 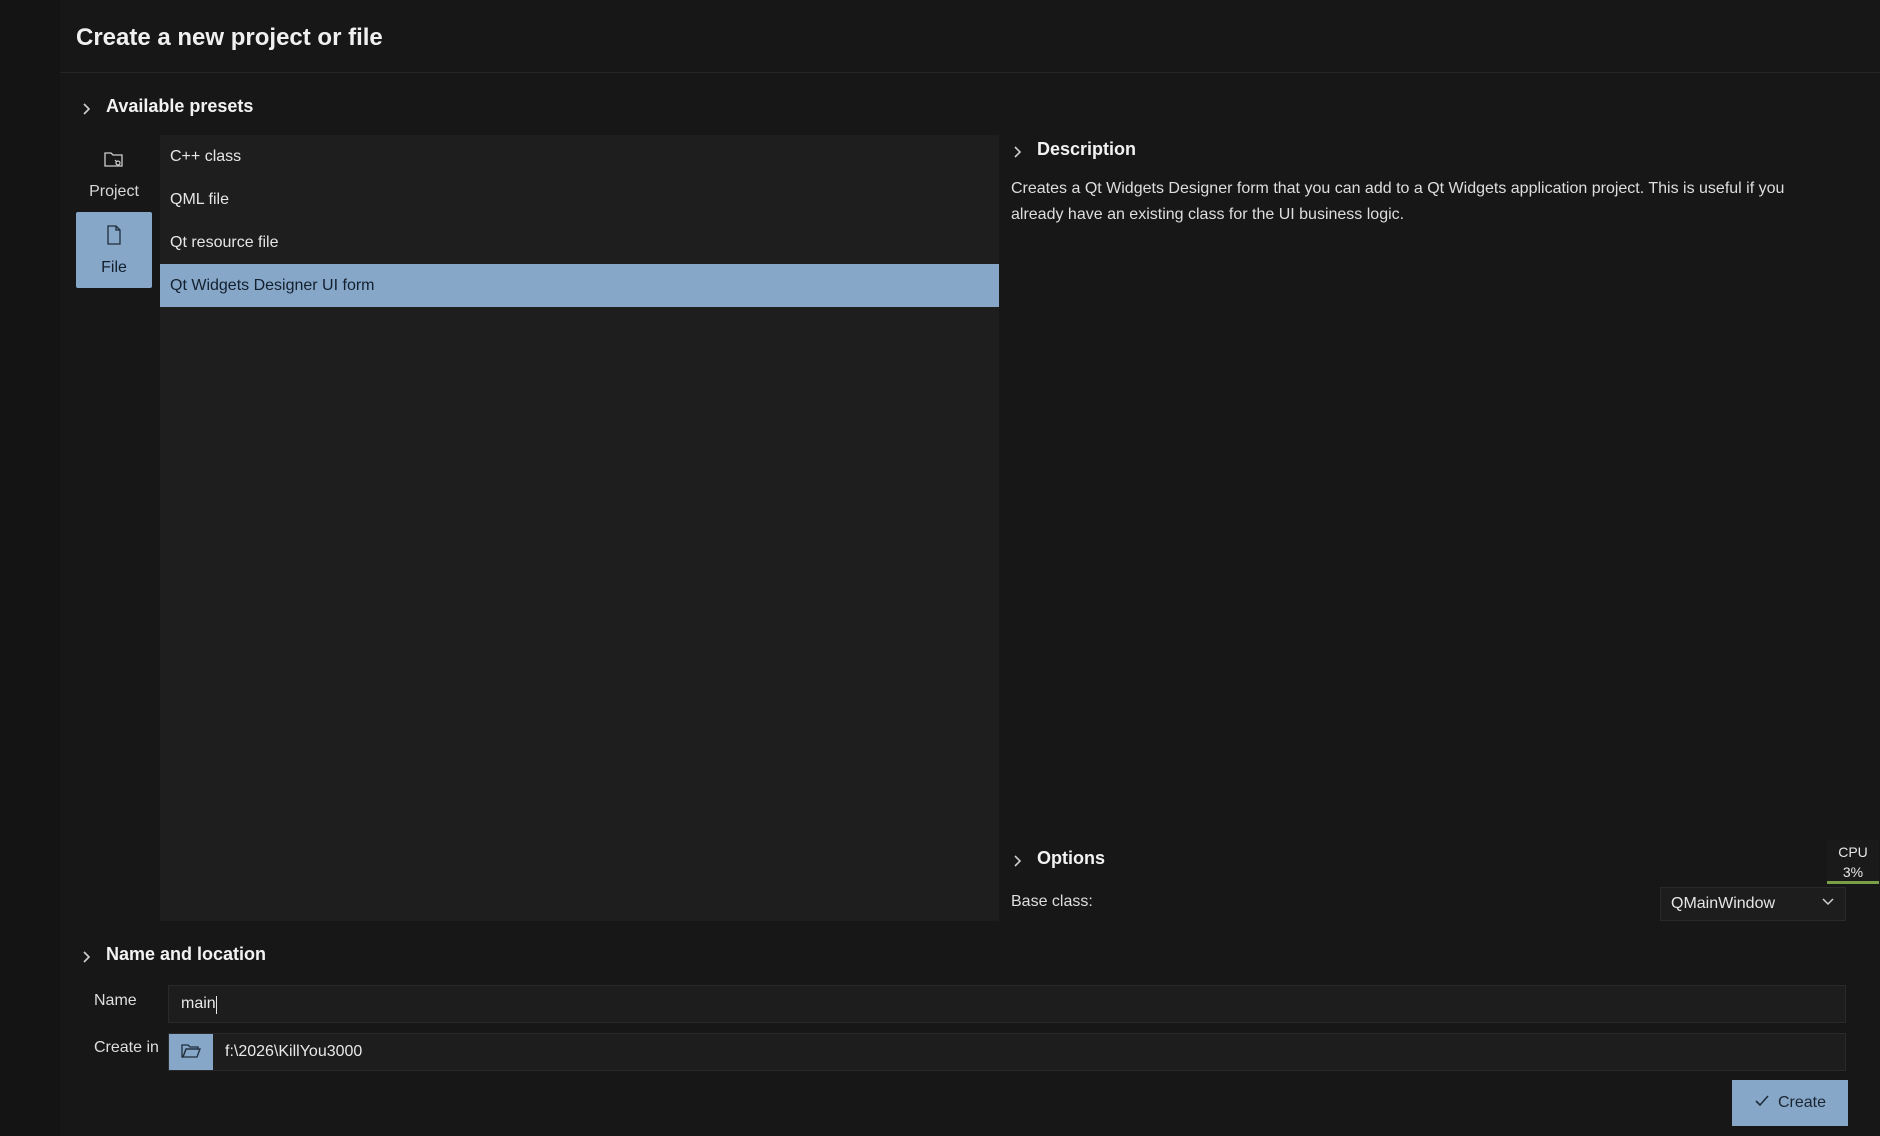 What do you see at coordinates (1853, 872) in the screenshot?
I see `cpu-value: 3%` at bounding box center [1853, 872].